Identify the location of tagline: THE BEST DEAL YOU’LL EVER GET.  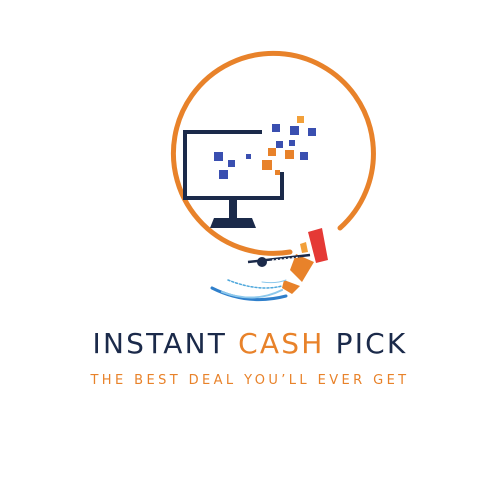
(250, 380).